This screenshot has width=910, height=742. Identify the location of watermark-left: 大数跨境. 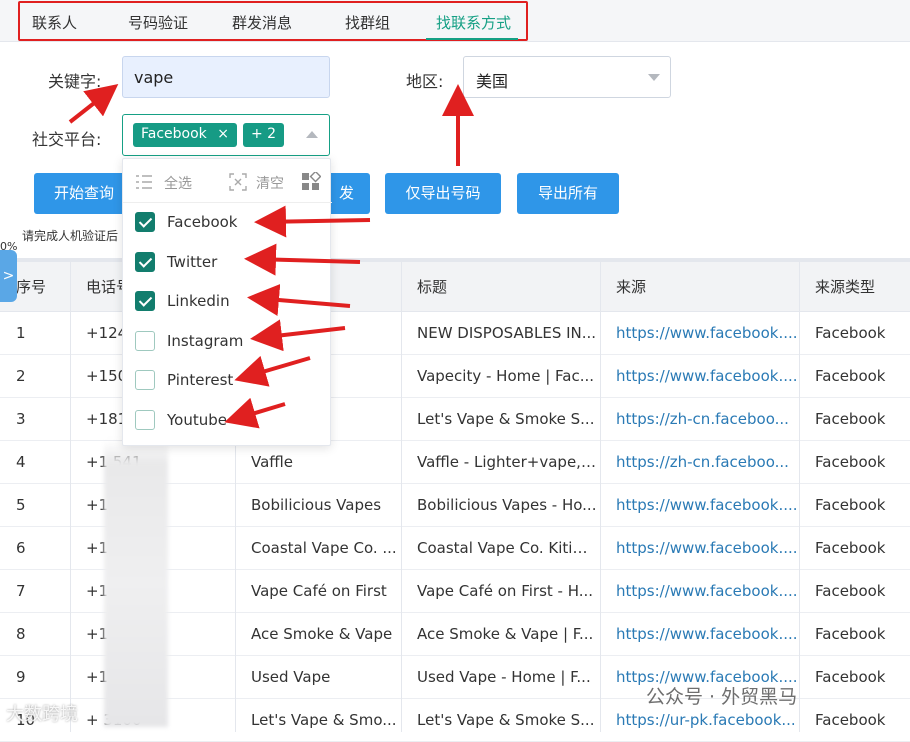
(42, 714).